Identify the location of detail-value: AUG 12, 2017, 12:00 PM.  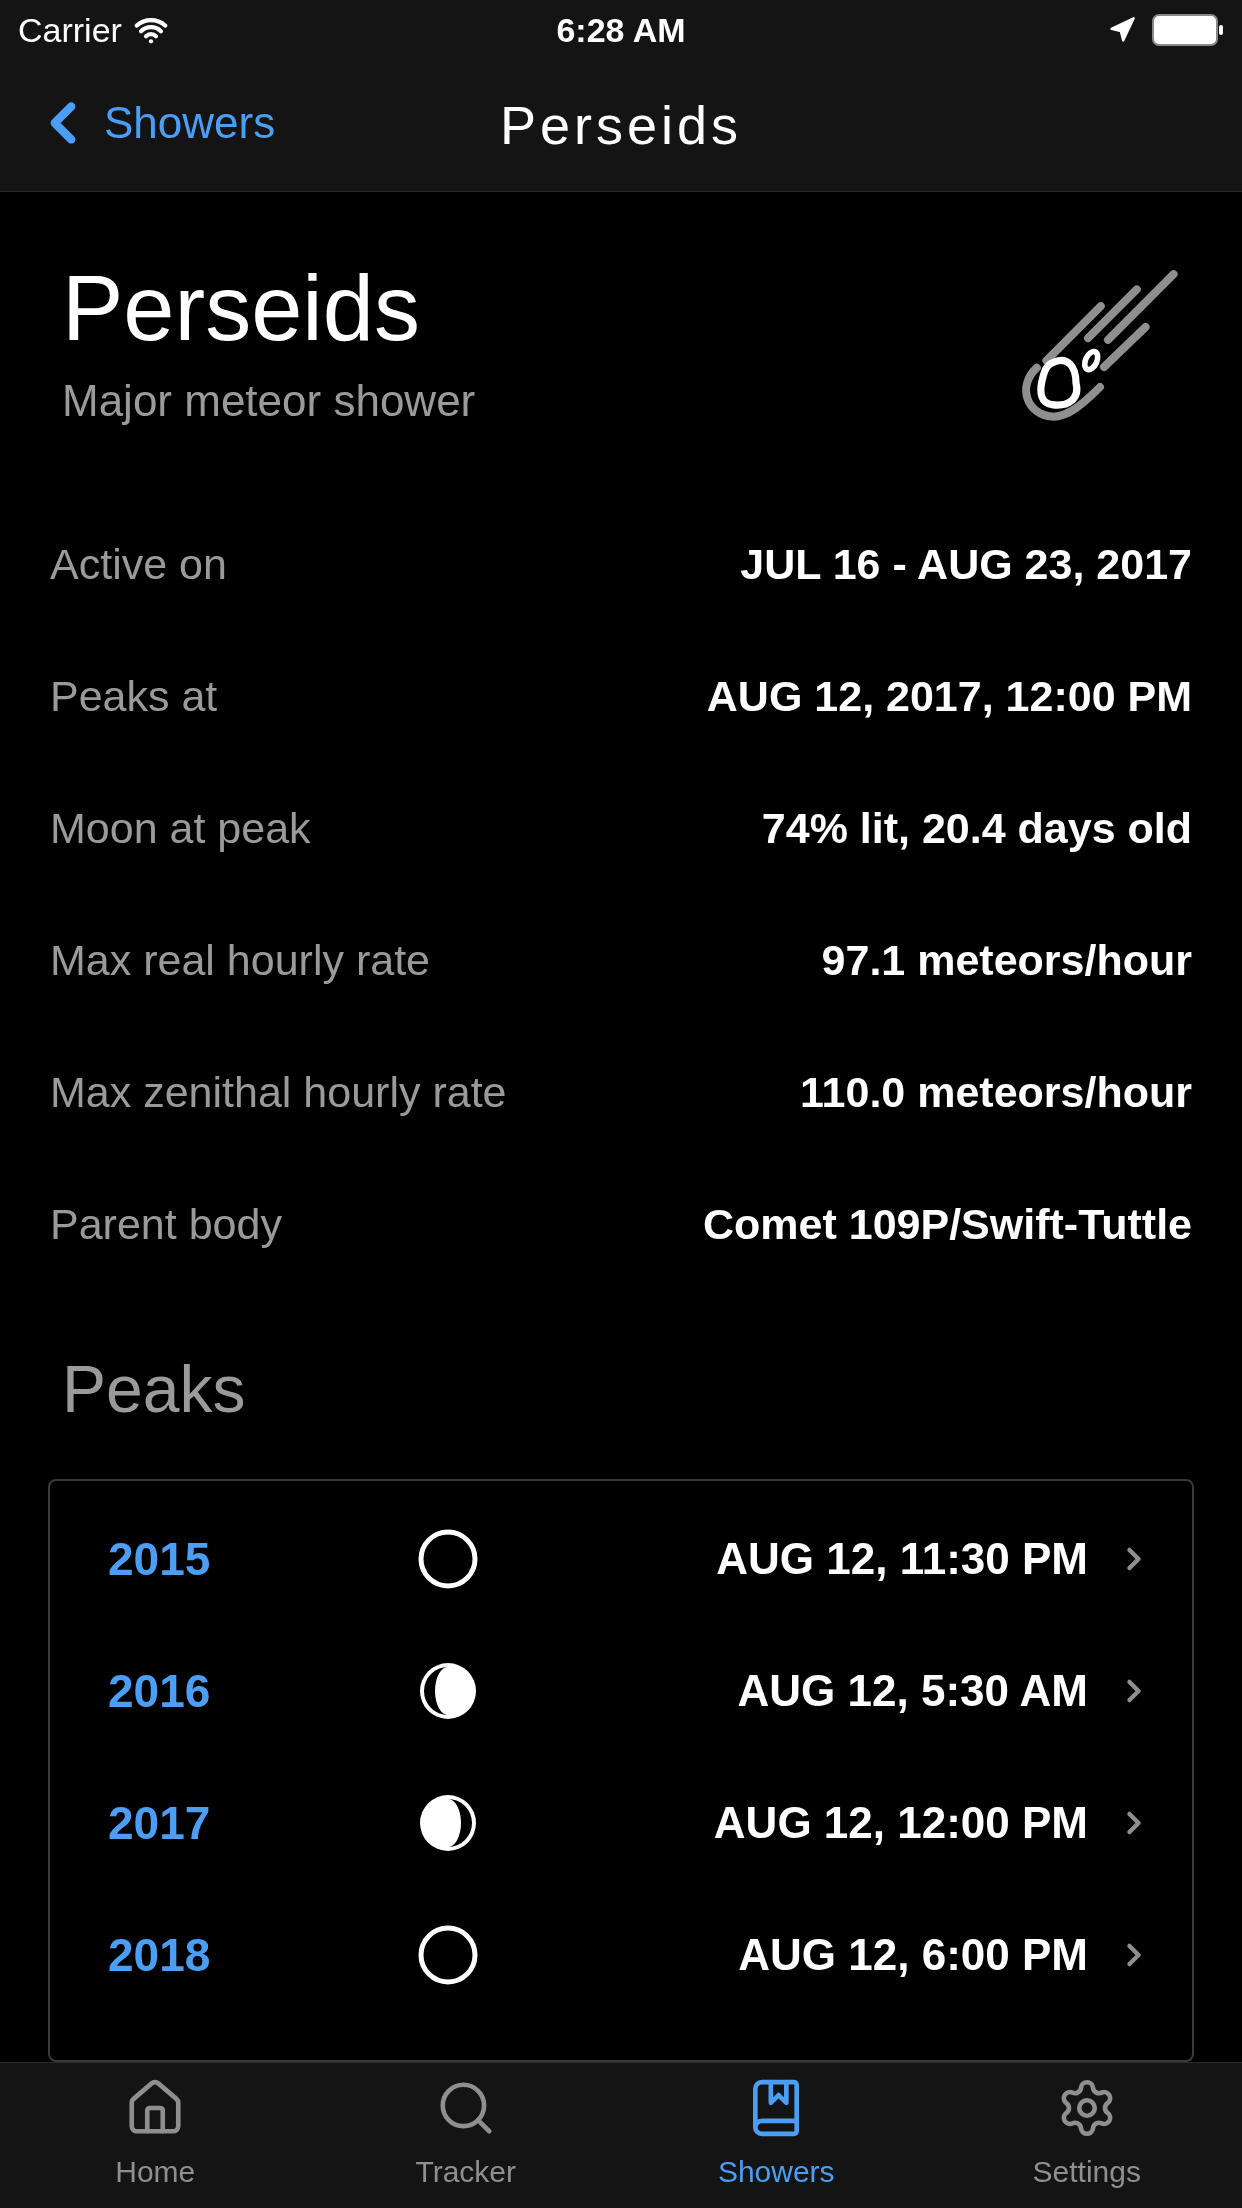
(949, 696).